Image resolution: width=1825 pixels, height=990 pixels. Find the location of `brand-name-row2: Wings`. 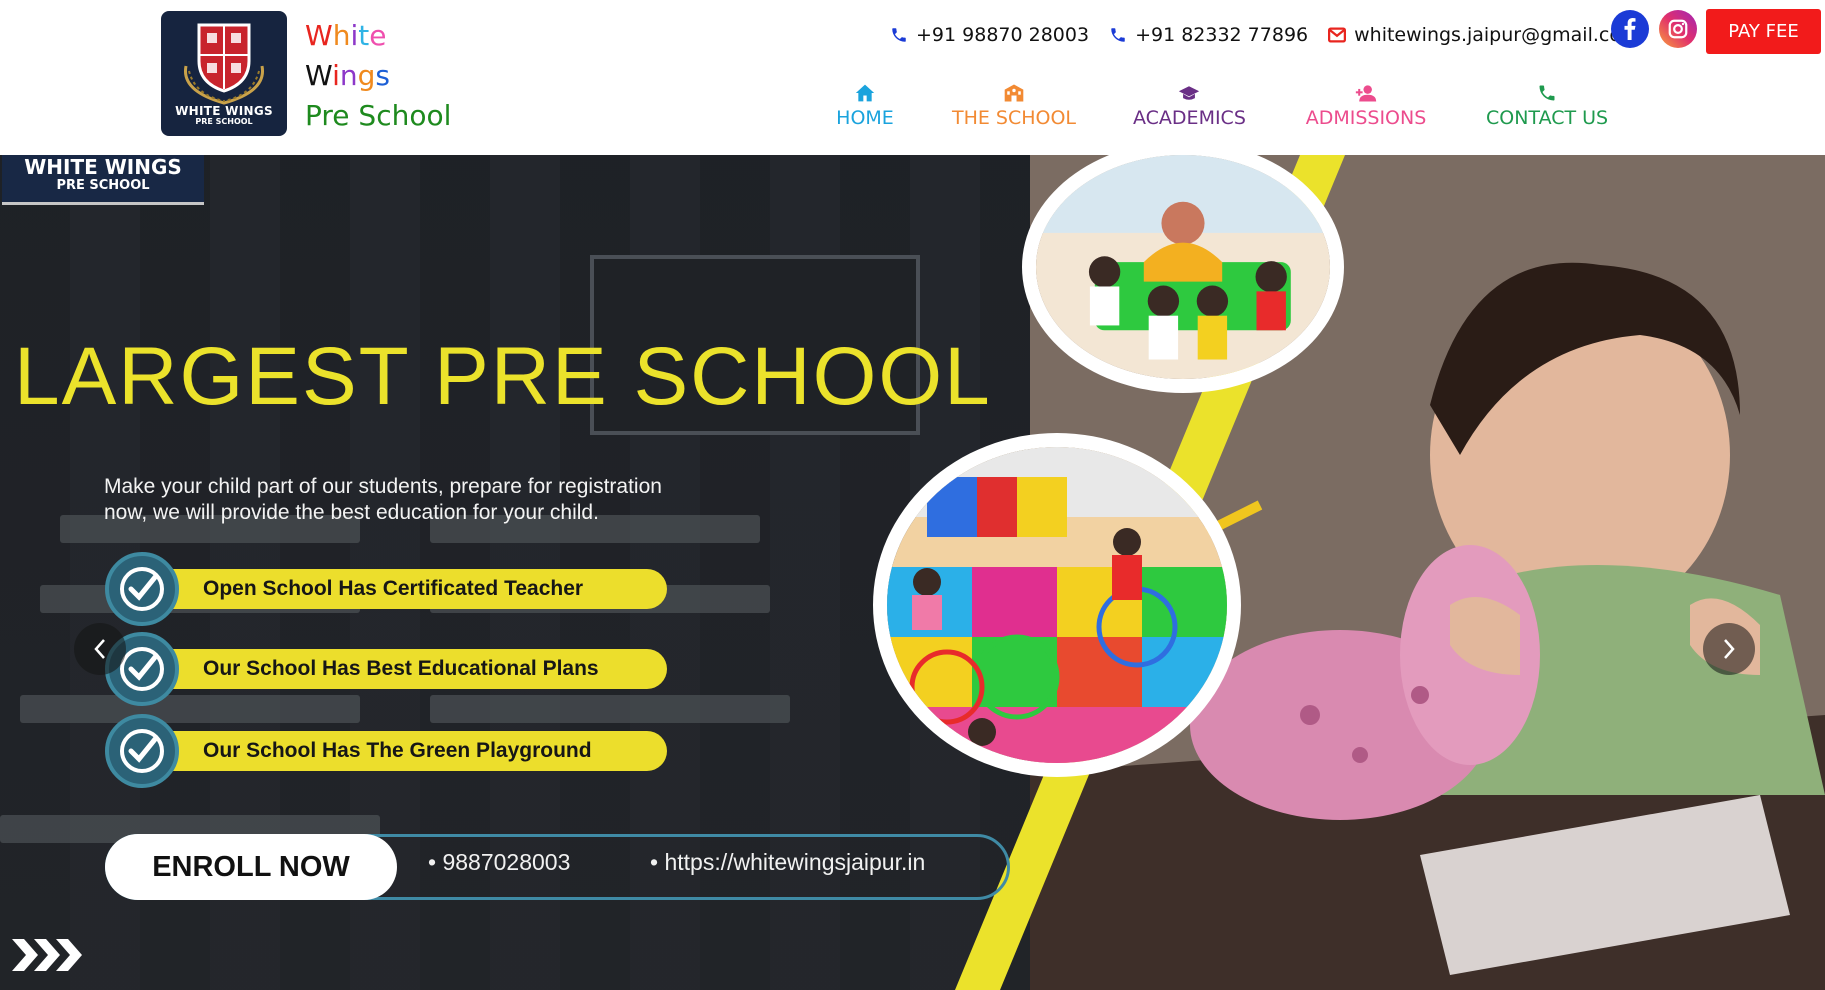

brand-name-row2: Wings is located at coordinates (378, 76).